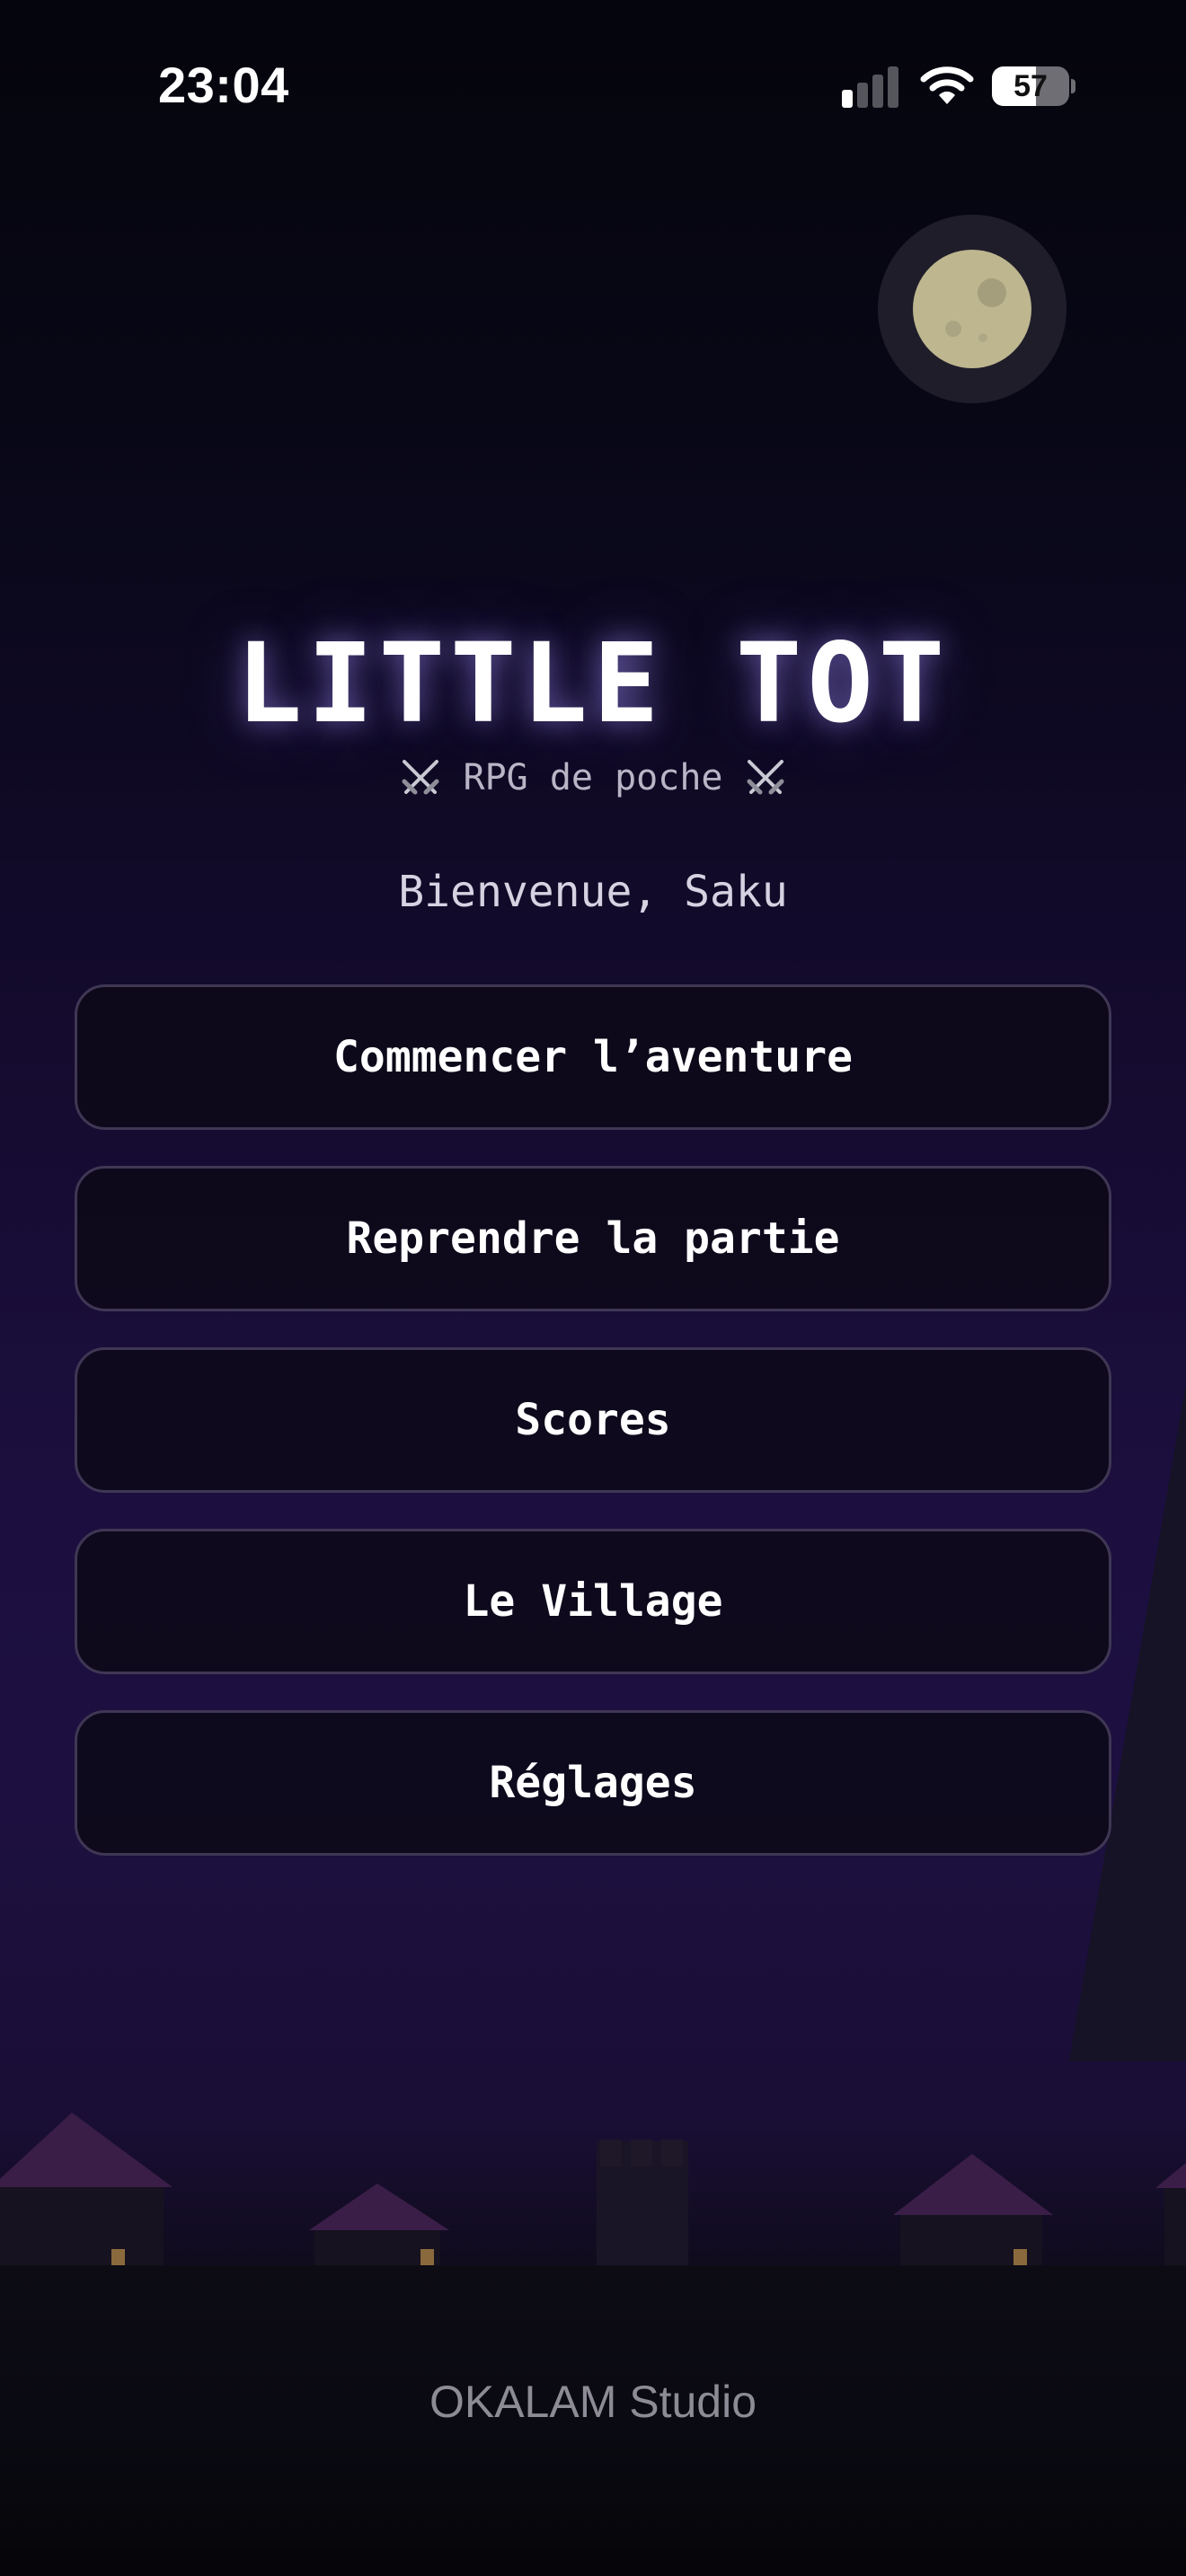  I want to click on subtitle-text: RPG de poche, so click(593, 777).